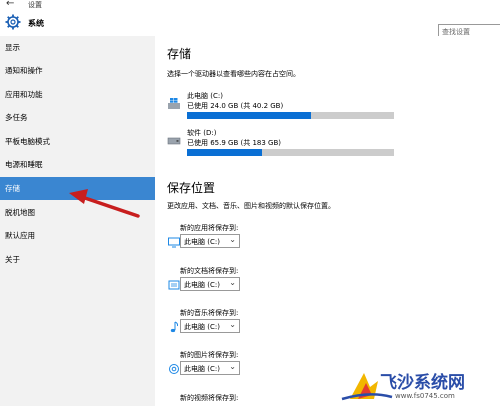  Describe the element at coordinates (202, 369) in the screenshot. I see `save-location-pictures-value: 此电脑 (C:)` at that location.